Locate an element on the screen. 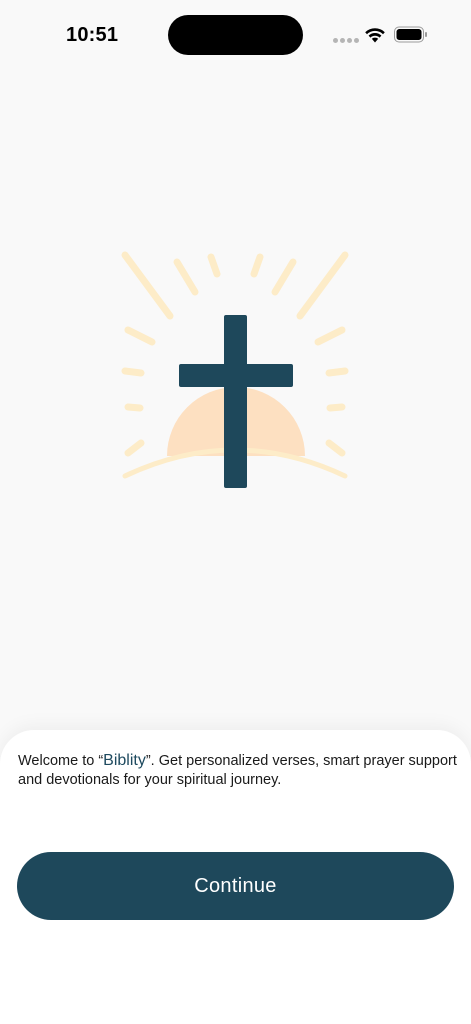 The image size is (471, 1024). cellular-signal-icon is located at coordinates (346, 41).